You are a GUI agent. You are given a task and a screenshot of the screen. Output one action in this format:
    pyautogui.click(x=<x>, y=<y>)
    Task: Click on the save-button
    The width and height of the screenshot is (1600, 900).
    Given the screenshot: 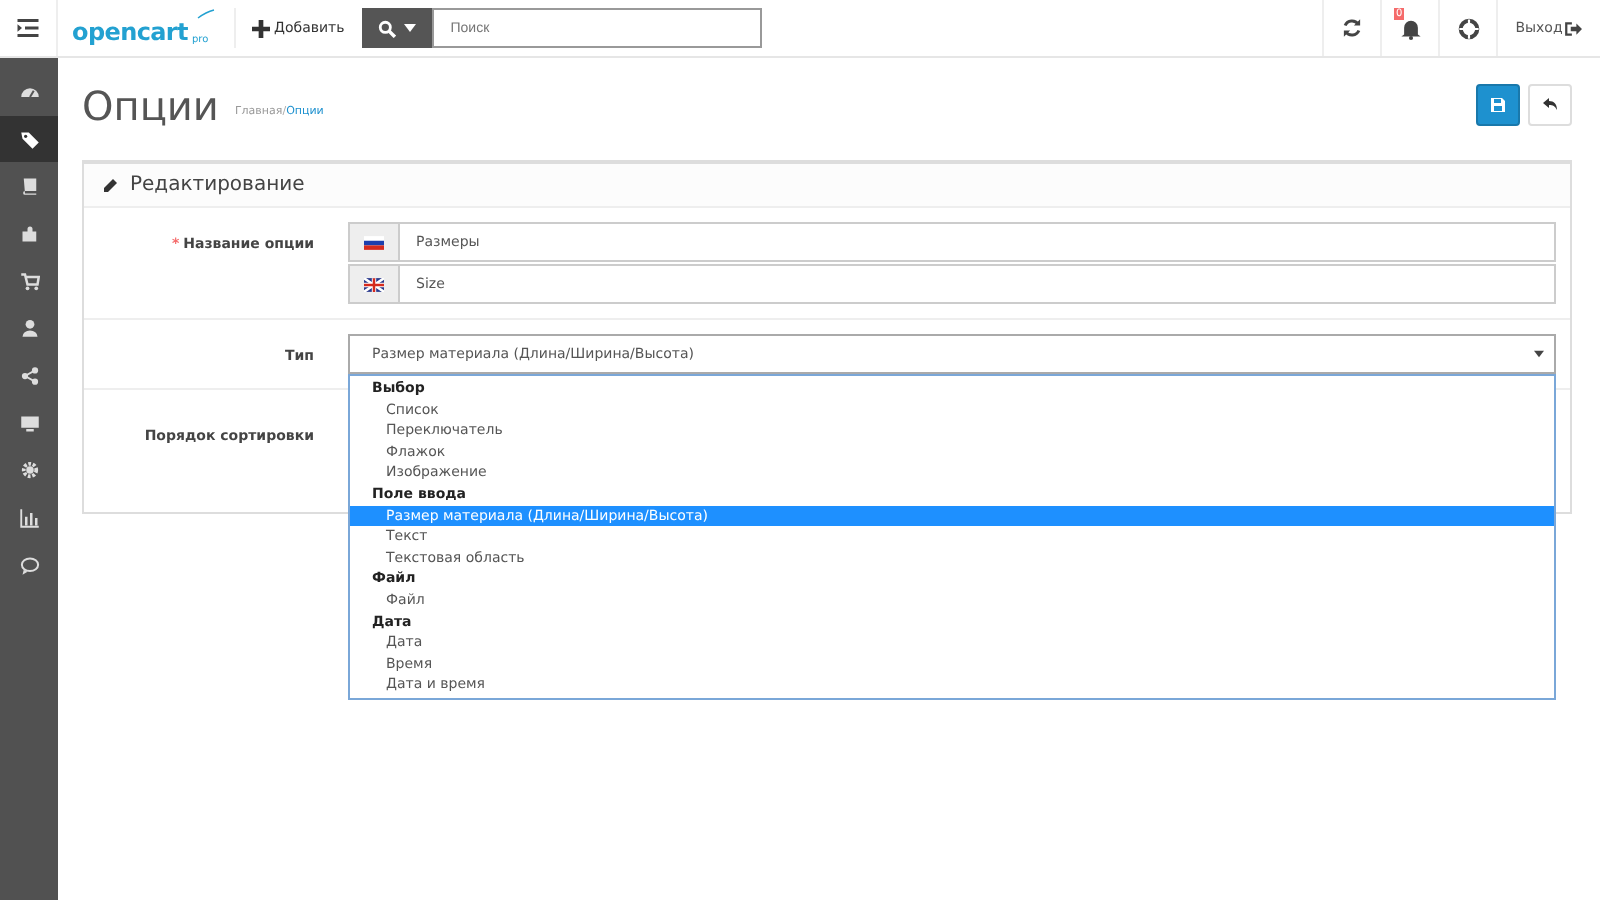 What is the action you would take?
    pyautogui.click(x=1498, y=105)
    